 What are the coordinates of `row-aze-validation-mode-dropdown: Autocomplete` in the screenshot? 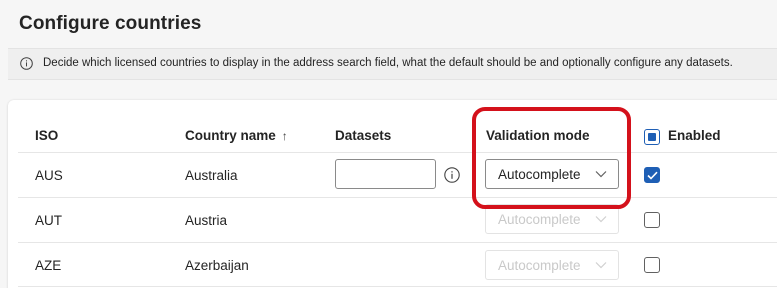 It's located at (552, 265).